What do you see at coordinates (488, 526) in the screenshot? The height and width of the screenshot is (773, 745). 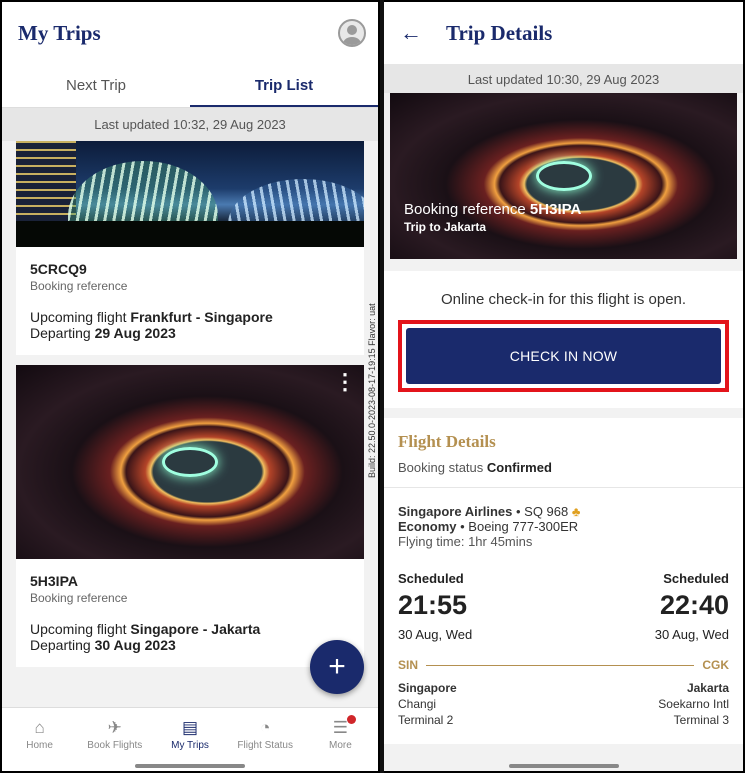 I see `cabin-row: Economy • Boeing 777-300ER` at bounding box center [488, 526].